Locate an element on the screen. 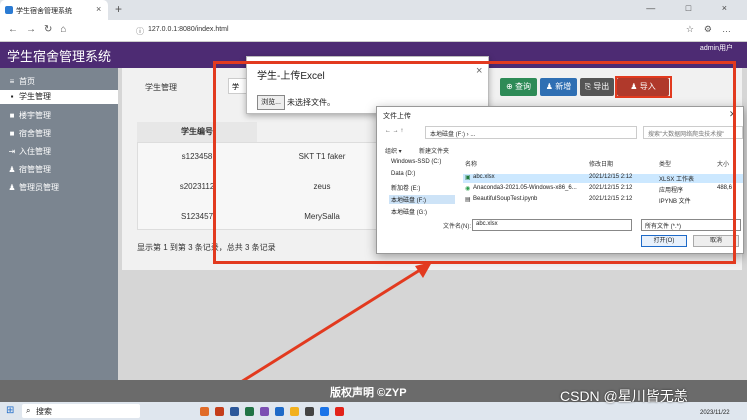 Image resolution: width=747 pixels, height=420 pixels. building-icon: ■ is located at coordinates (12, 115).